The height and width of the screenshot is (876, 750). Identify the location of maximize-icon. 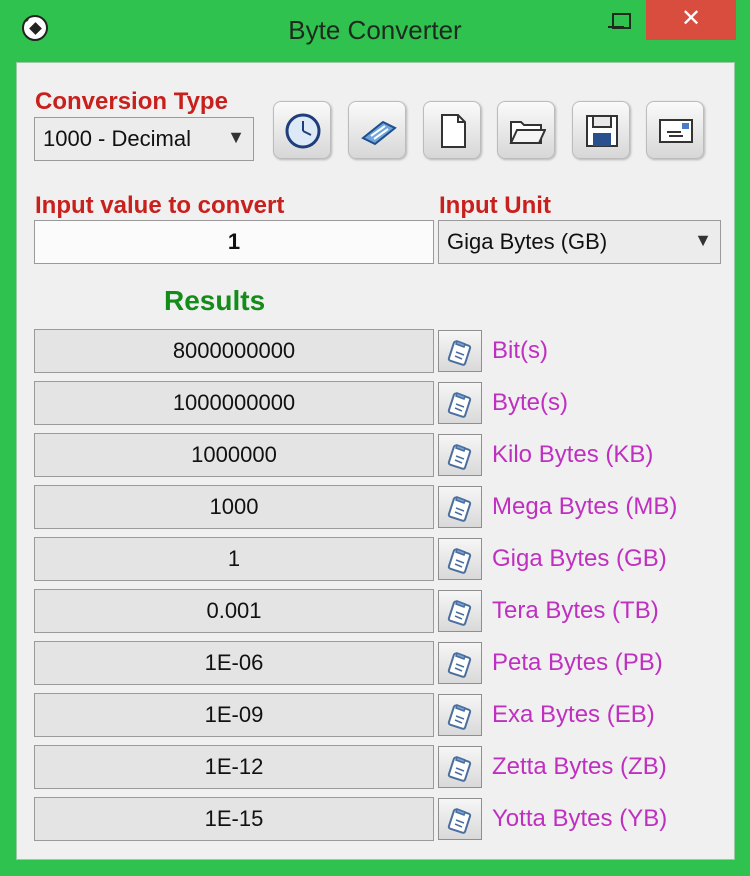
(621, 21).